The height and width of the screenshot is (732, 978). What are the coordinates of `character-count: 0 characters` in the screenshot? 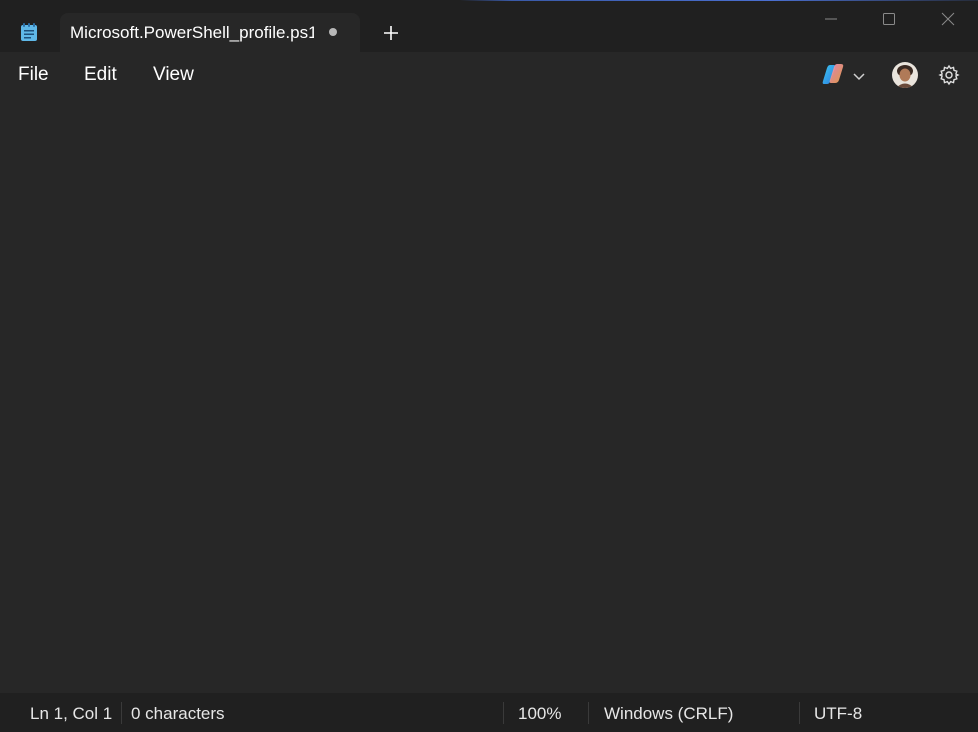 It's located at (178, 713).